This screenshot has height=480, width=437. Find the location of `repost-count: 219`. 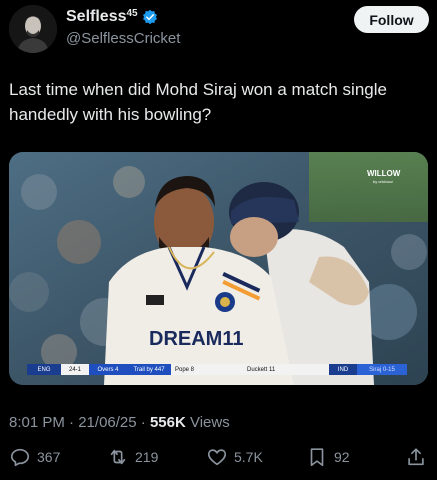

repost-count: 219 is located at coordinates (147, 457).